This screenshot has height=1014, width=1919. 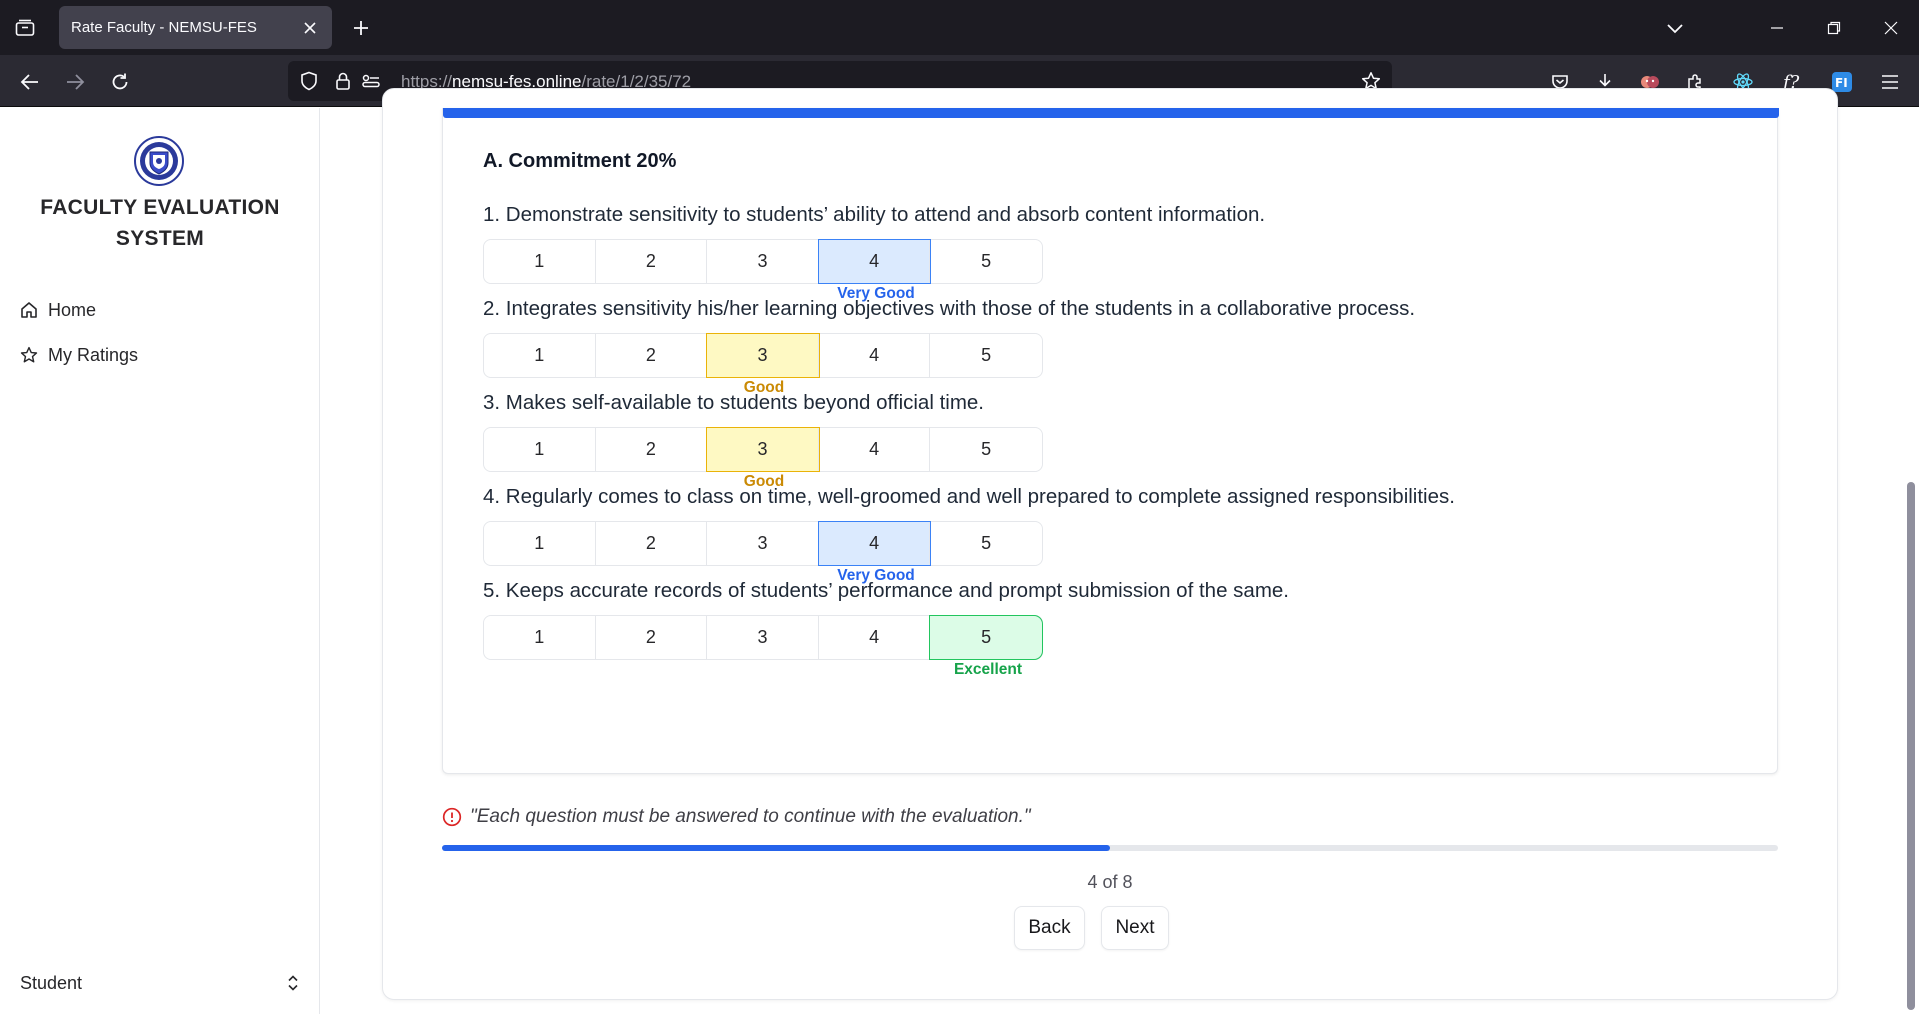 What do you see at coordinates (1911, 746) in the screenshot?
I see `scrollbar-thumb` at bounding box center [1911, 746].